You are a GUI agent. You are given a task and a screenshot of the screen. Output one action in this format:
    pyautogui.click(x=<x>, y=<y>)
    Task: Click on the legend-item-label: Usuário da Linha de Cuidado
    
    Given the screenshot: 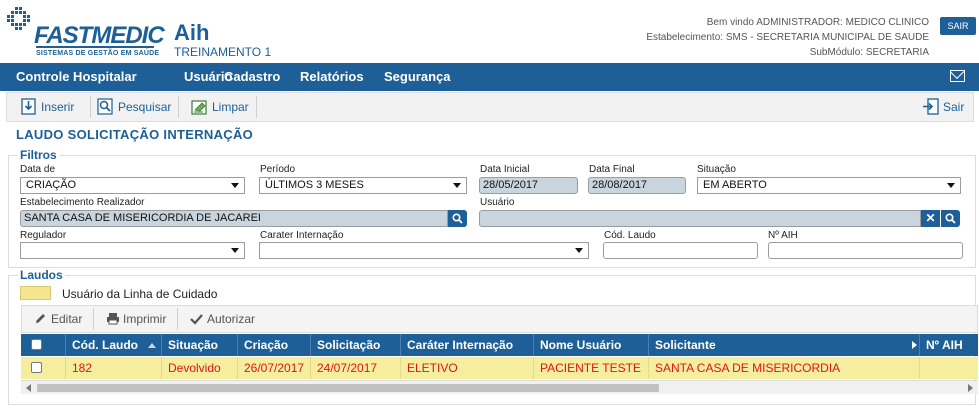 What is the action you would take?
    pyautogui.click(x=140, y=294)
    